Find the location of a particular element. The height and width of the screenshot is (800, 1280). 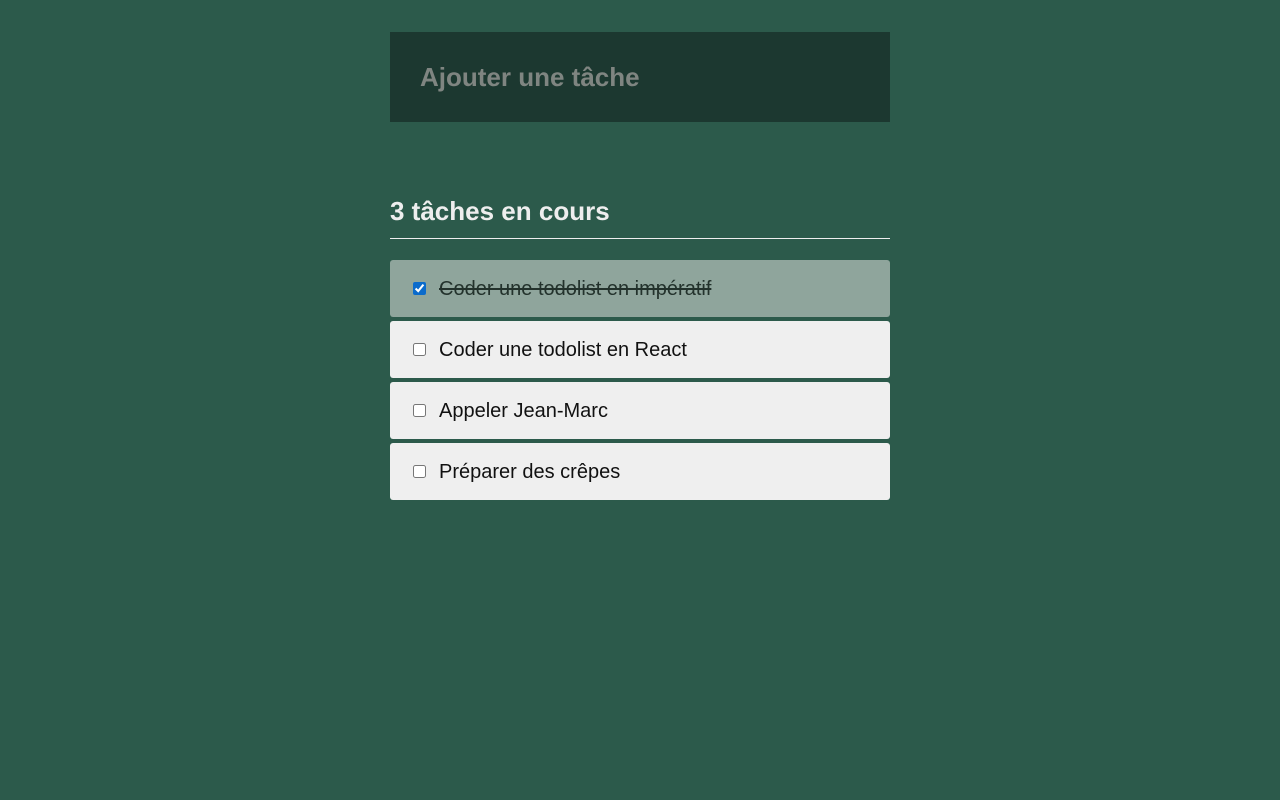

task-item: Préparer des crêpes is located at coordinates (640, 471).